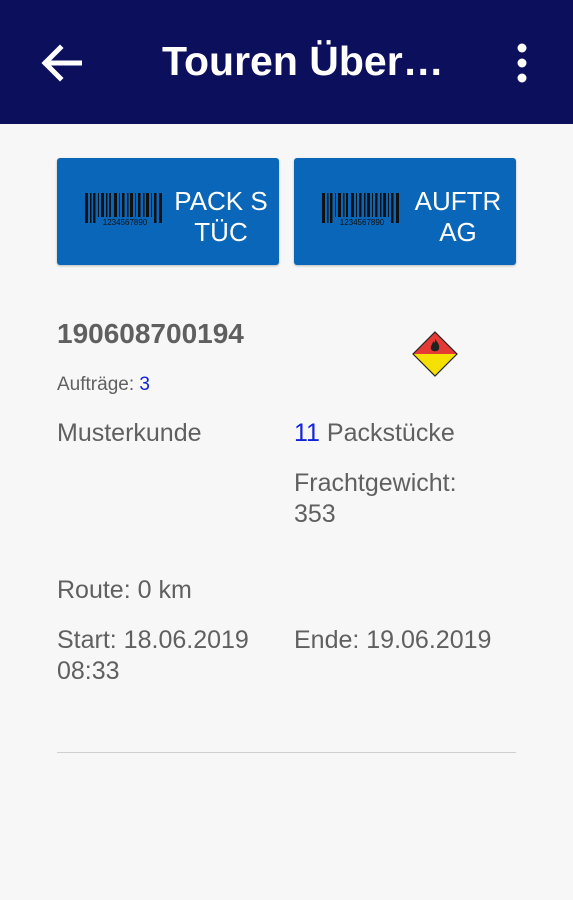  I want to click on orders-info: Aufträge: 3, so click(103, 385).